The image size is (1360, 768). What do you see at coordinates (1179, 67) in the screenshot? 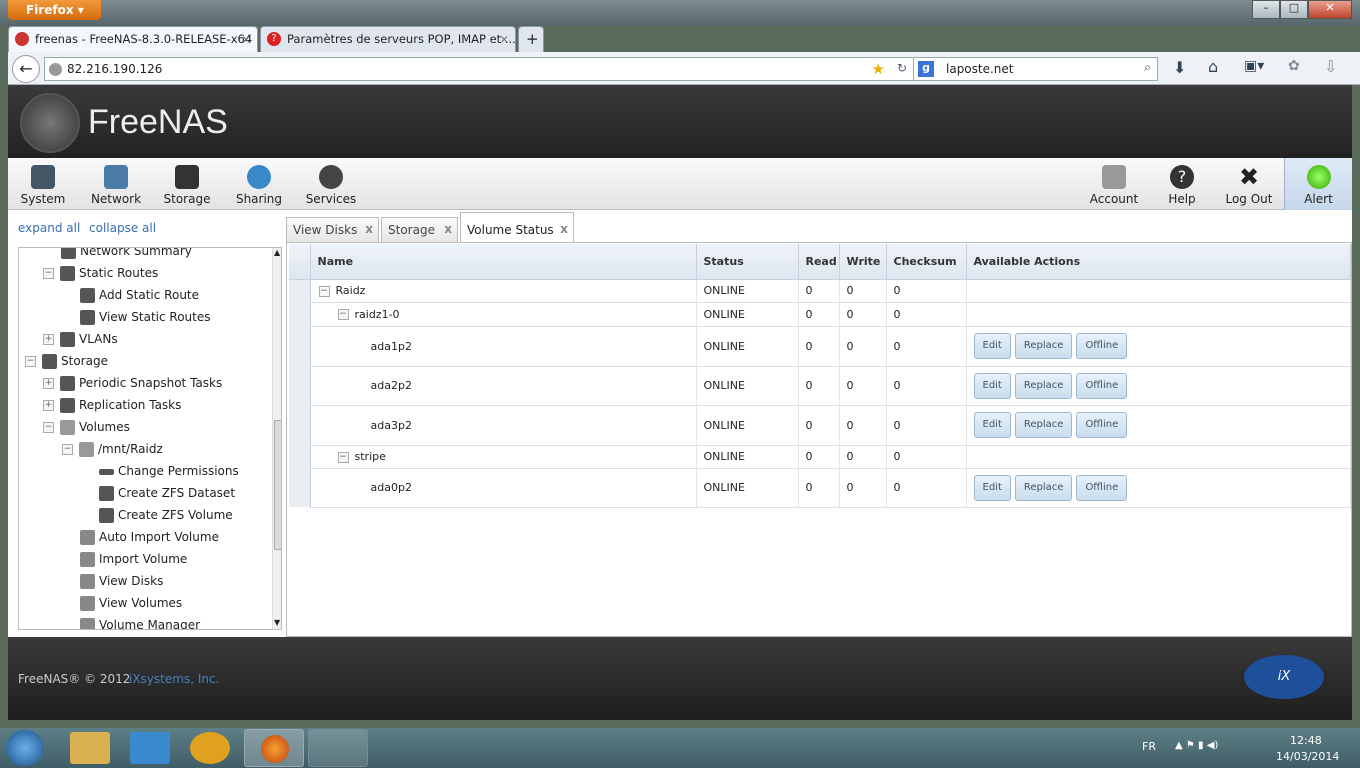
I see `download-icon: ⬇` at bounding box center [1179, 67].